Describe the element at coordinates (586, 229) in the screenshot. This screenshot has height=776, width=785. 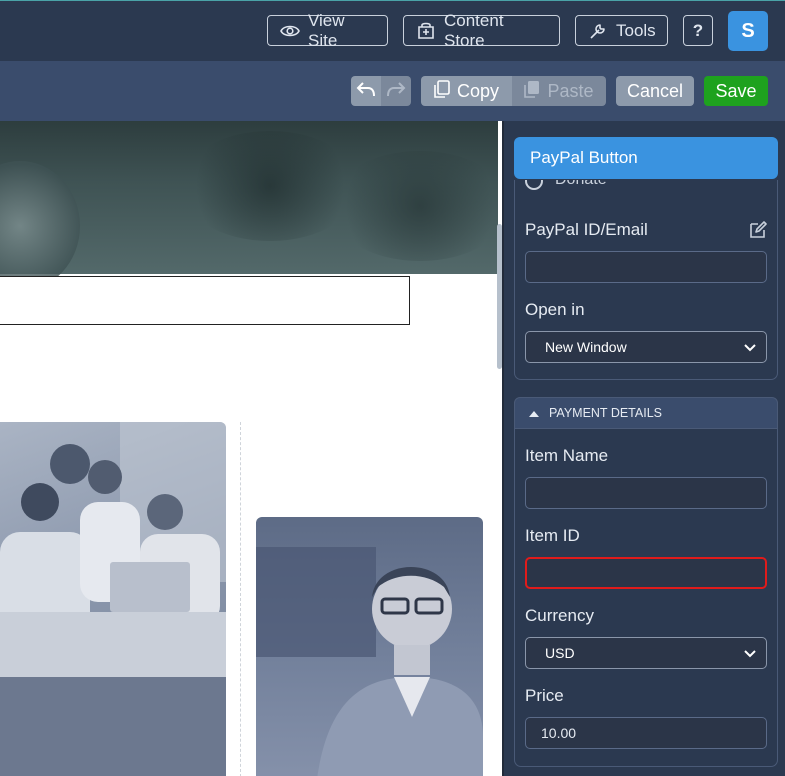
I see `paypal-id-label: PayPal ID/Email` at that location.